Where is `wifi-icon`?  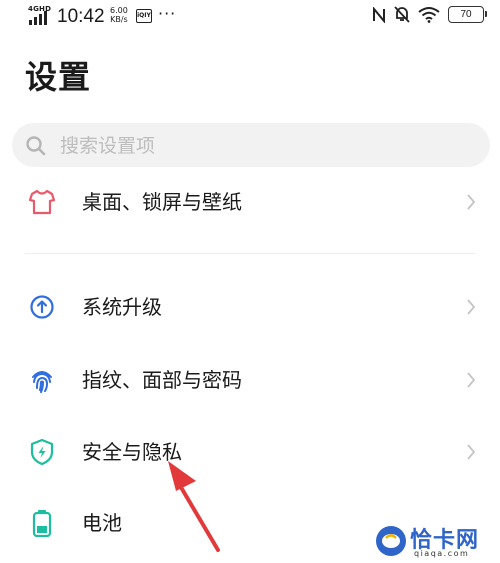 wifi-icon is located at coordinates (429, 15).